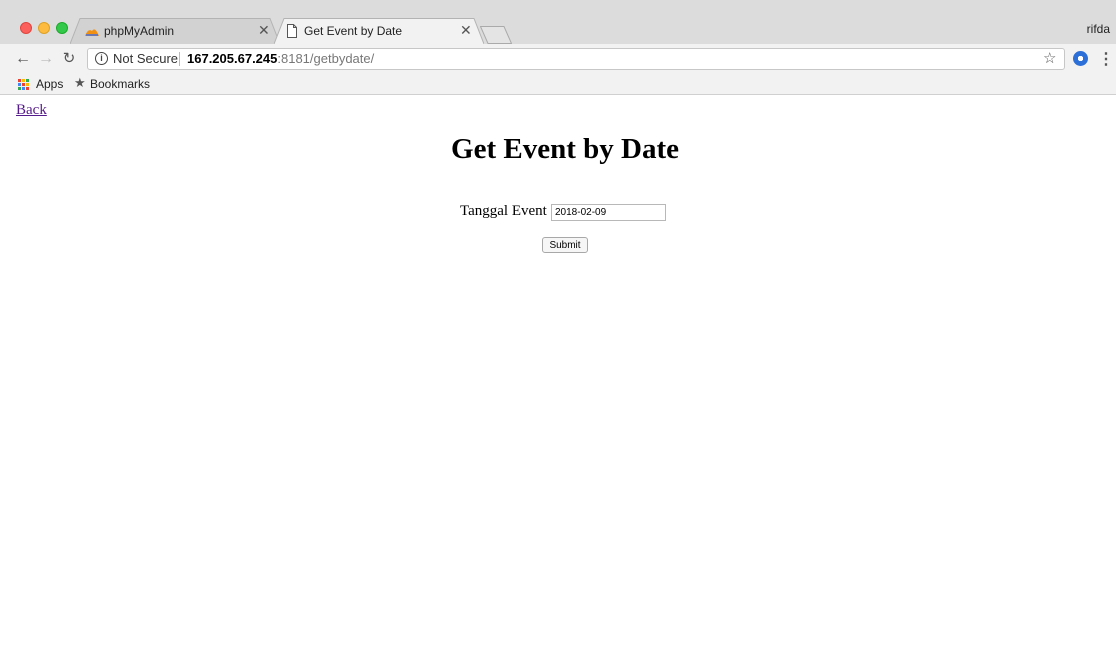  I want to click on close-window-button, so click(26, 28).